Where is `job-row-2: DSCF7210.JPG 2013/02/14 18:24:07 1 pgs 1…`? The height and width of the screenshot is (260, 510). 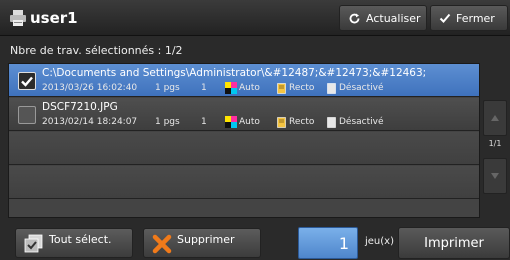 job-row-2: DSCF7210.JPG 2013/02/14 18:24:07 1 pgs 1… is located at coordinates (244, 114).